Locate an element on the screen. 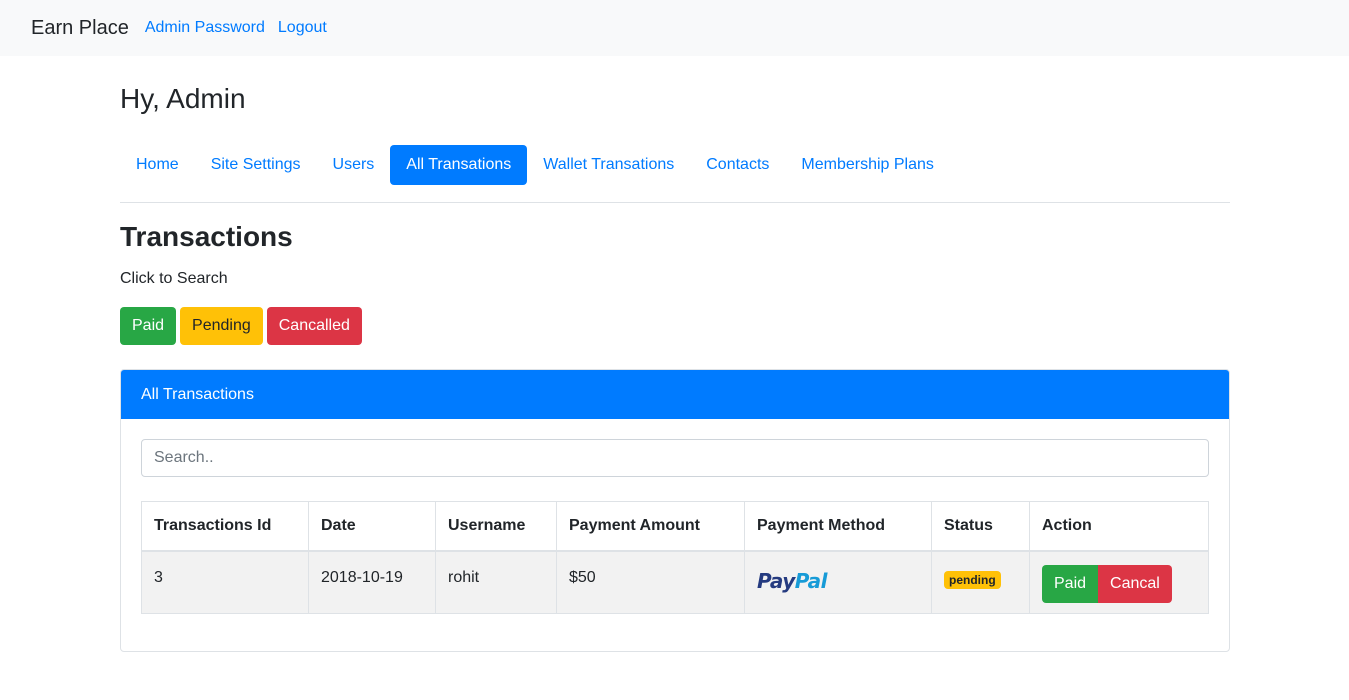 The width and height of the screenshot is (1349, 700). tab-users: Users is located at coordinates (354, 165).